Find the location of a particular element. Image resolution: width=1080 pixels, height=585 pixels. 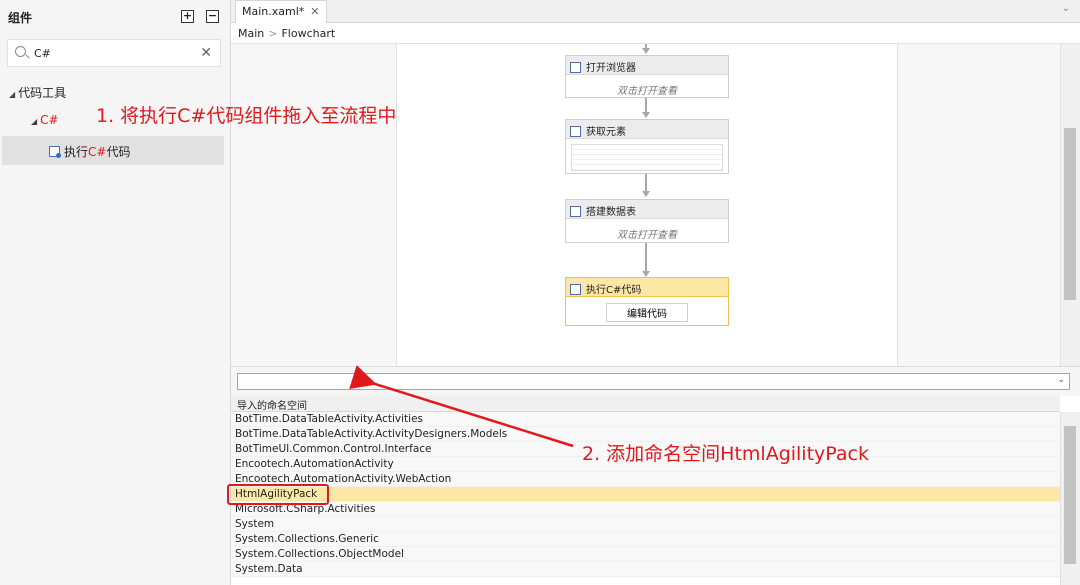

activity-title: 打开浏览器 is located at coordinates (611, 68).